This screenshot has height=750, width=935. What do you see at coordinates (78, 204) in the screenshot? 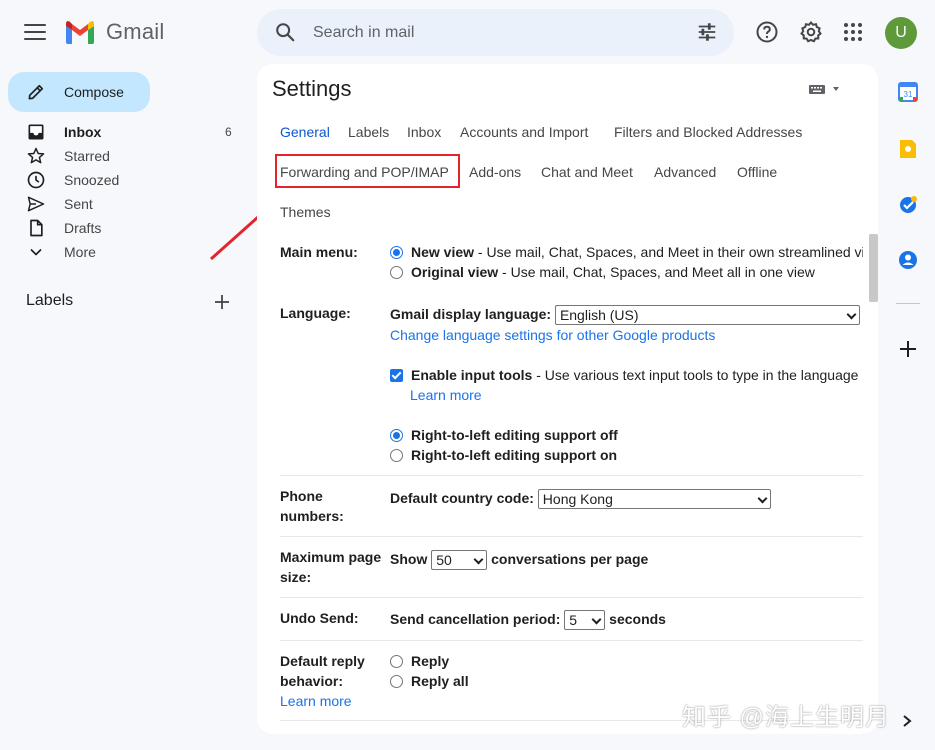
I see `sidebar-item-label: Sent` at bounding box center [78, 204].